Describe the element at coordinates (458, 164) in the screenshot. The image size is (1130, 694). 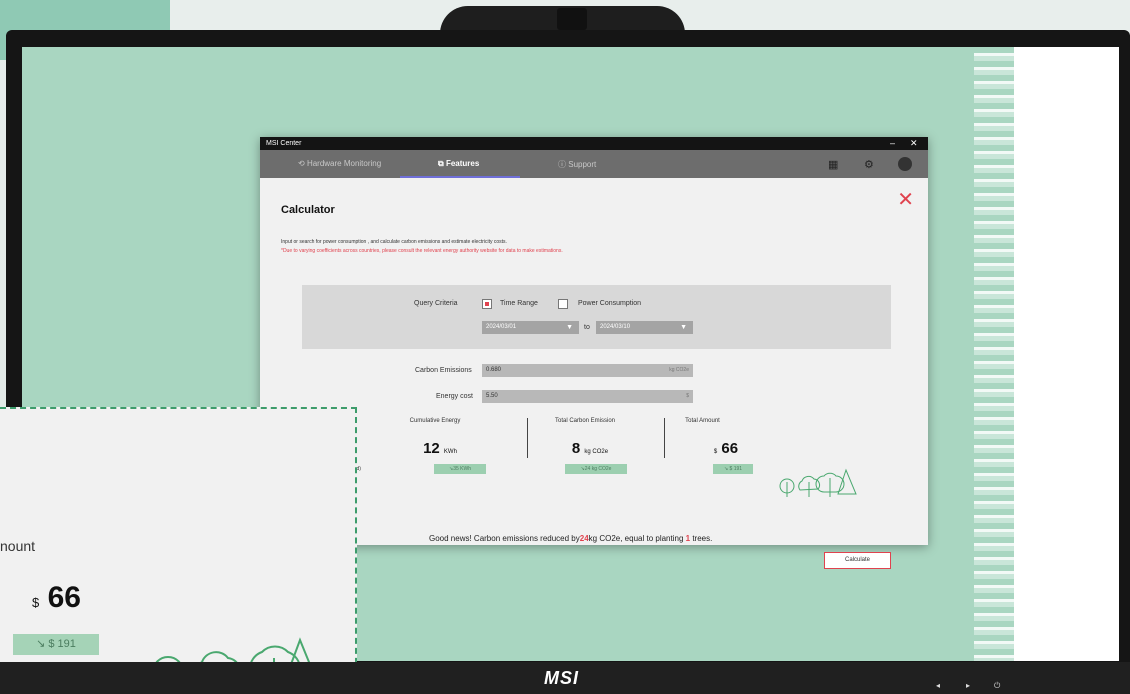
I see `tab-features: ⧉ Features` at that location.